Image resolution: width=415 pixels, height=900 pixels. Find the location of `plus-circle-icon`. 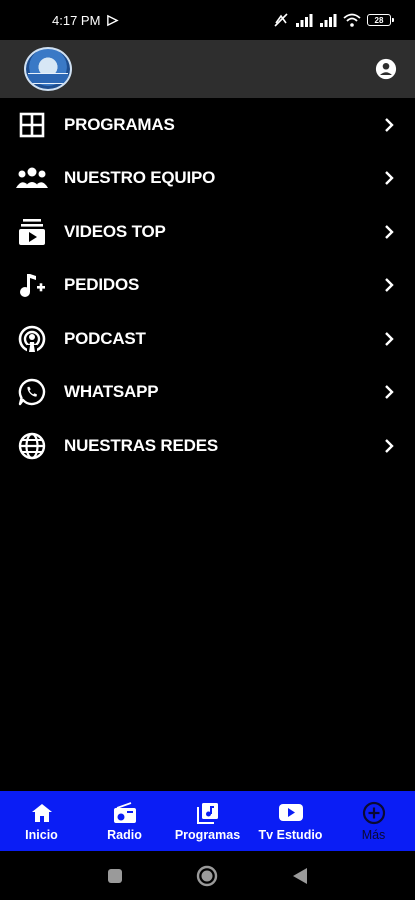

plus-circle-icon is located at coordinates (374, 813).